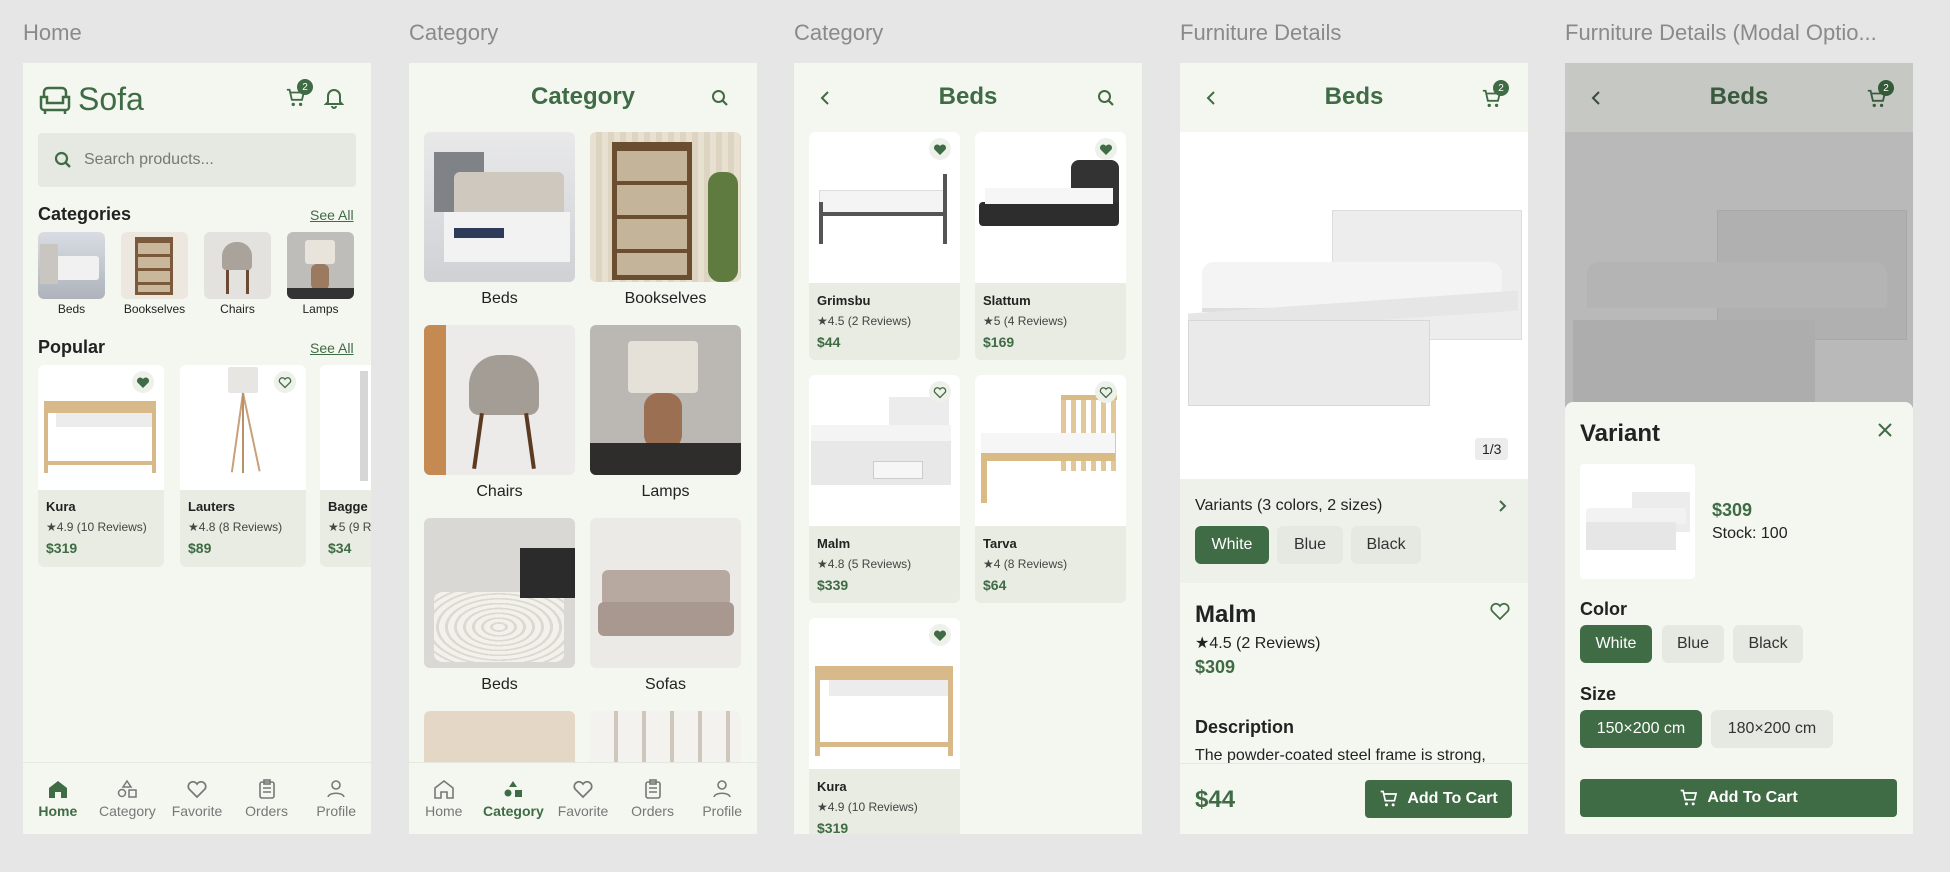 This screenshot has height=872, width=1950. I want to click on category-label: Beds, so click(71, 309).